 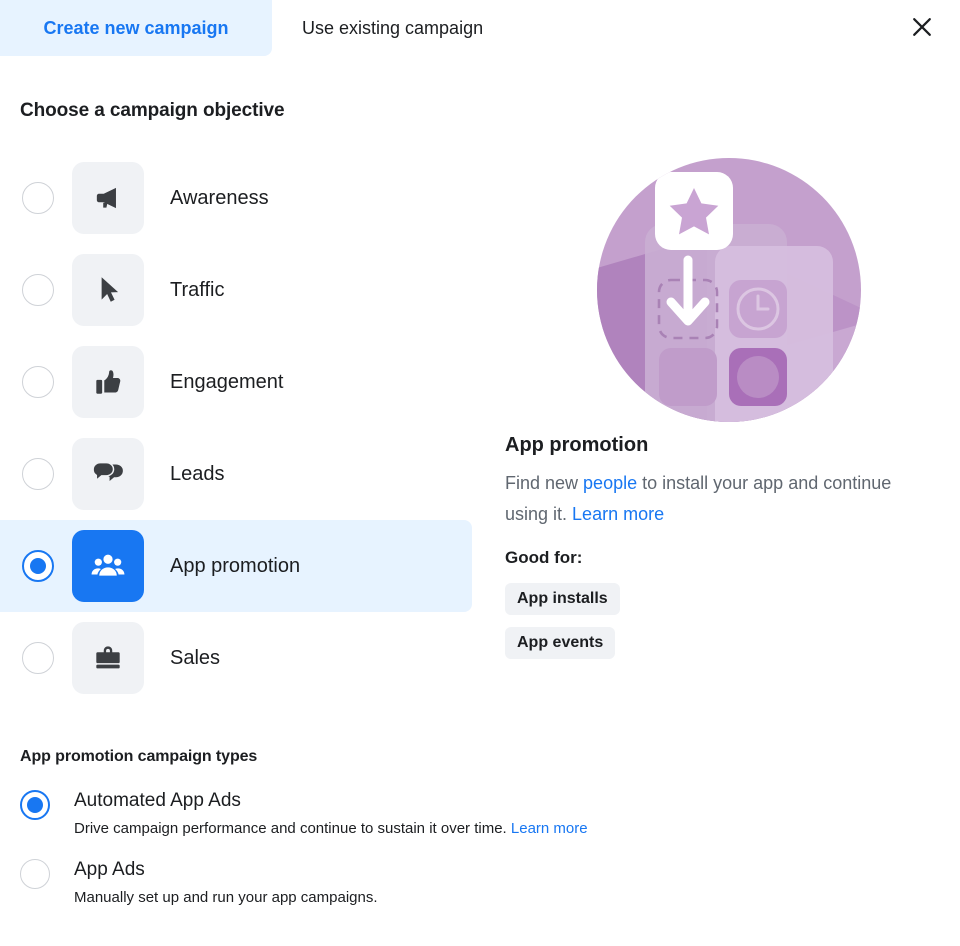 What do you see at coordinates (197, 473) in the screenshot?
I see `objective-label-leads: Leads` at bounding box center [197, 473].